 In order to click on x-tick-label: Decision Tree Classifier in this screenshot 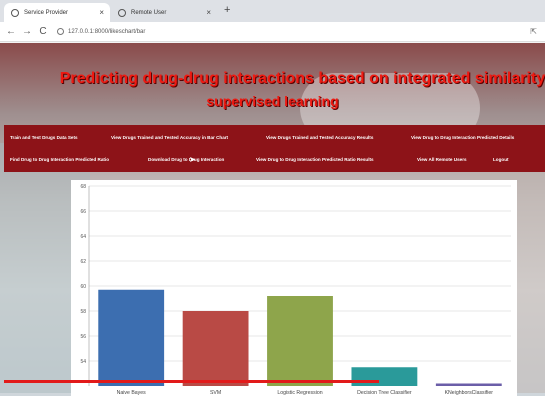, I will do `click(384, 393)`.